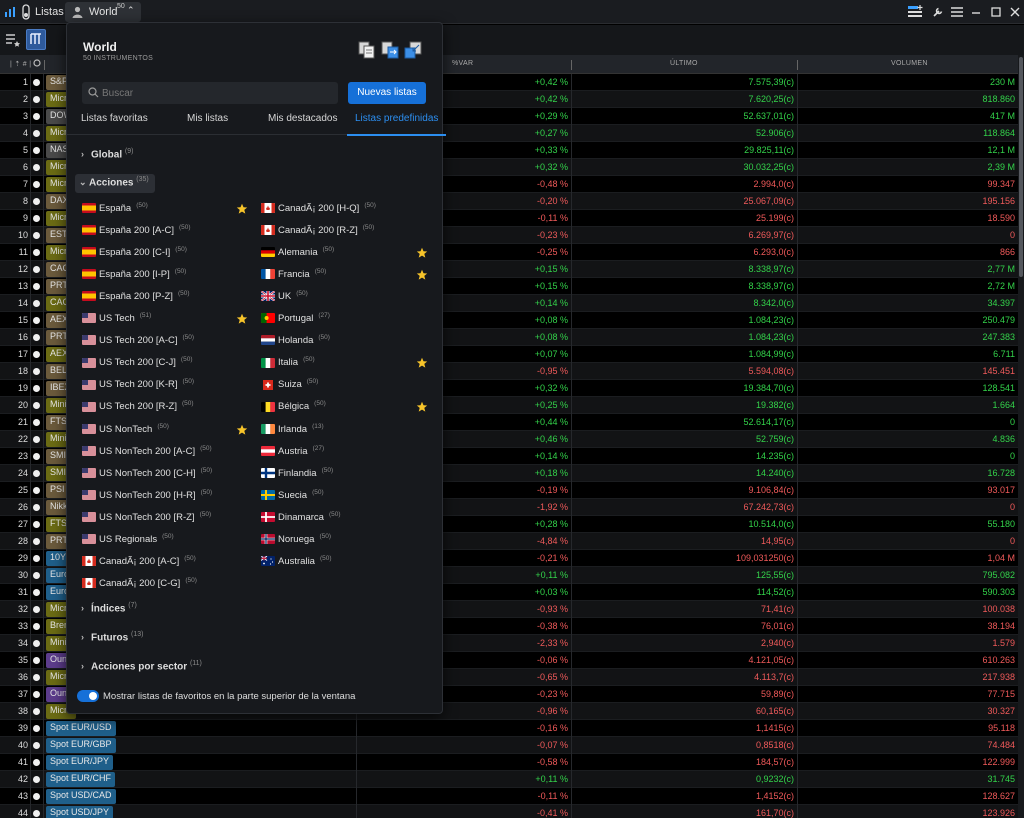  Describe the element at coordinates (292, 453) in the screenshot. I see `list-item: Austria (27)` at that location.